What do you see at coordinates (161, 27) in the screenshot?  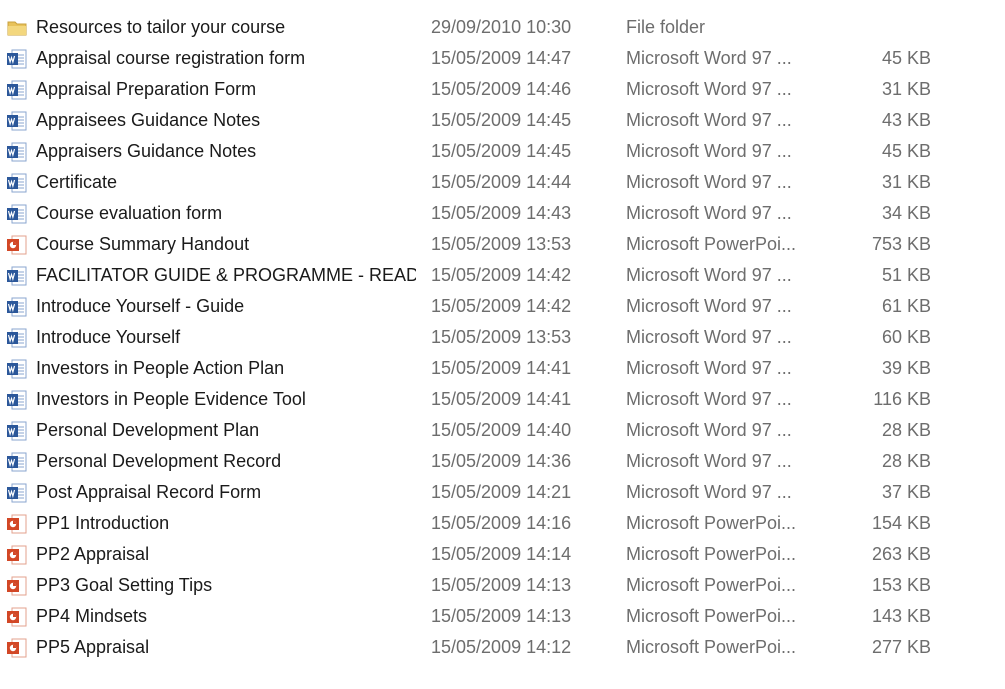 I see `file-name: Resources to tailor your course` at bounding box center [161, 27].